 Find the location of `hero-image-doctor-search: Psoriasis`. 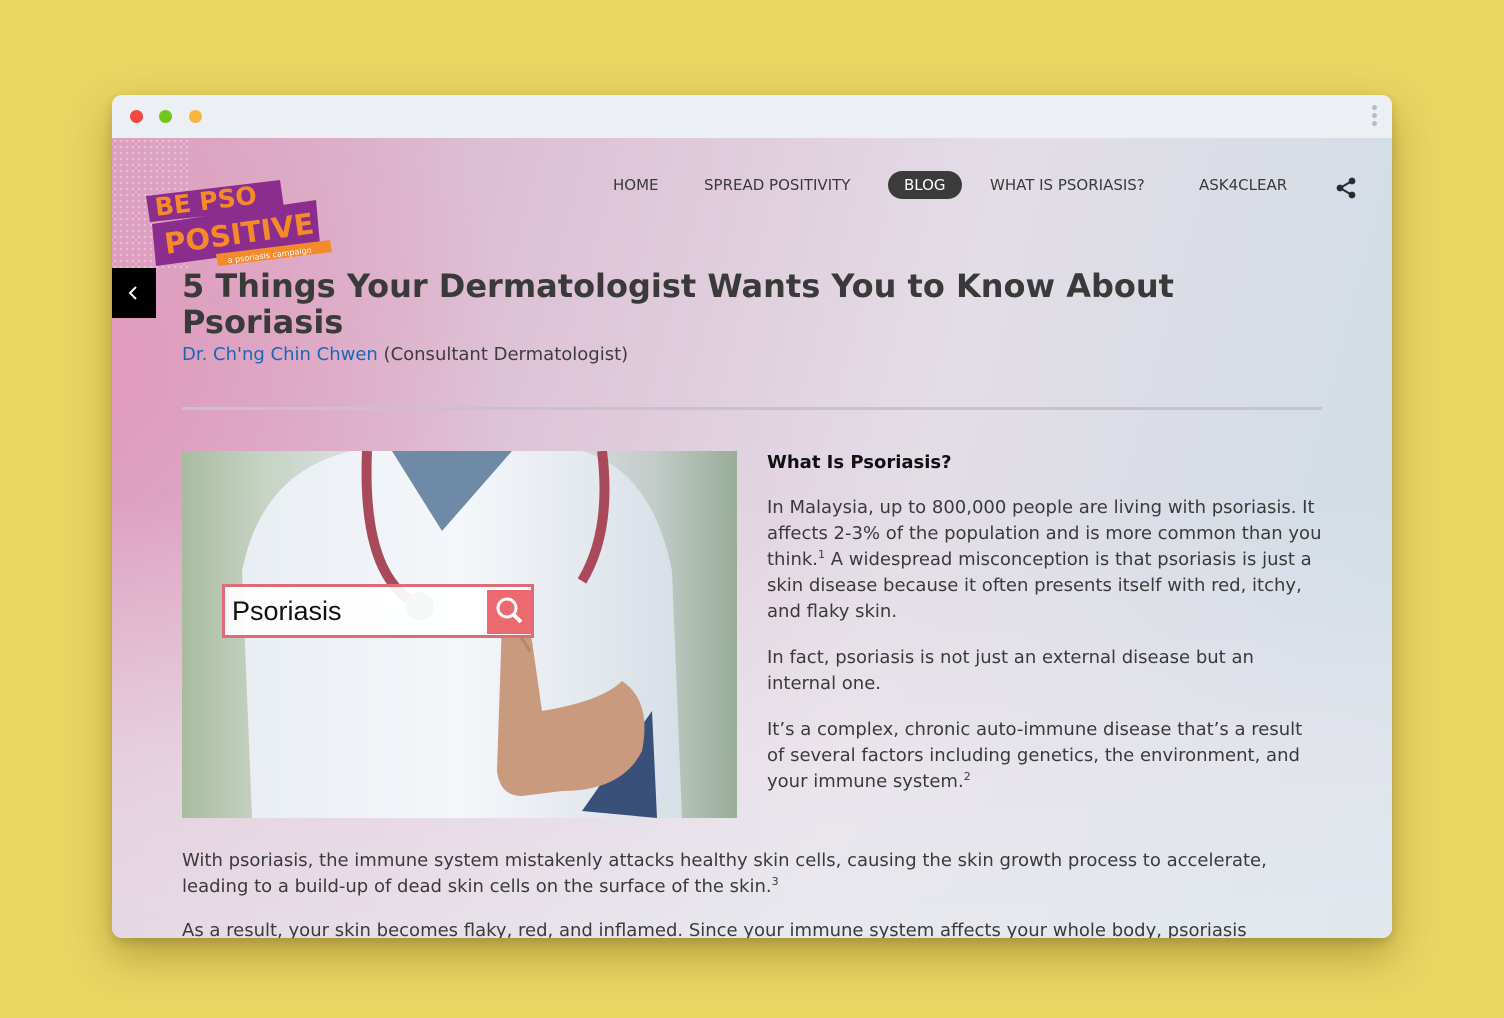

hero-image-doctor-search: Psoriasis is located at coordinates (459, 634).